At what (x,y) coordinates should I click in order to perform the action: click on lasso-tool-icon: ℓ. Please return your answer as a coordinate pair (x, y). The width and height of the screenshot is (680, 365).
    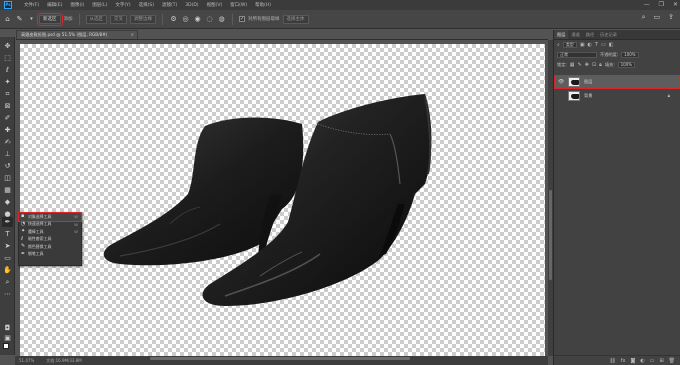
    Looking at the image, I should click on (7, 70).